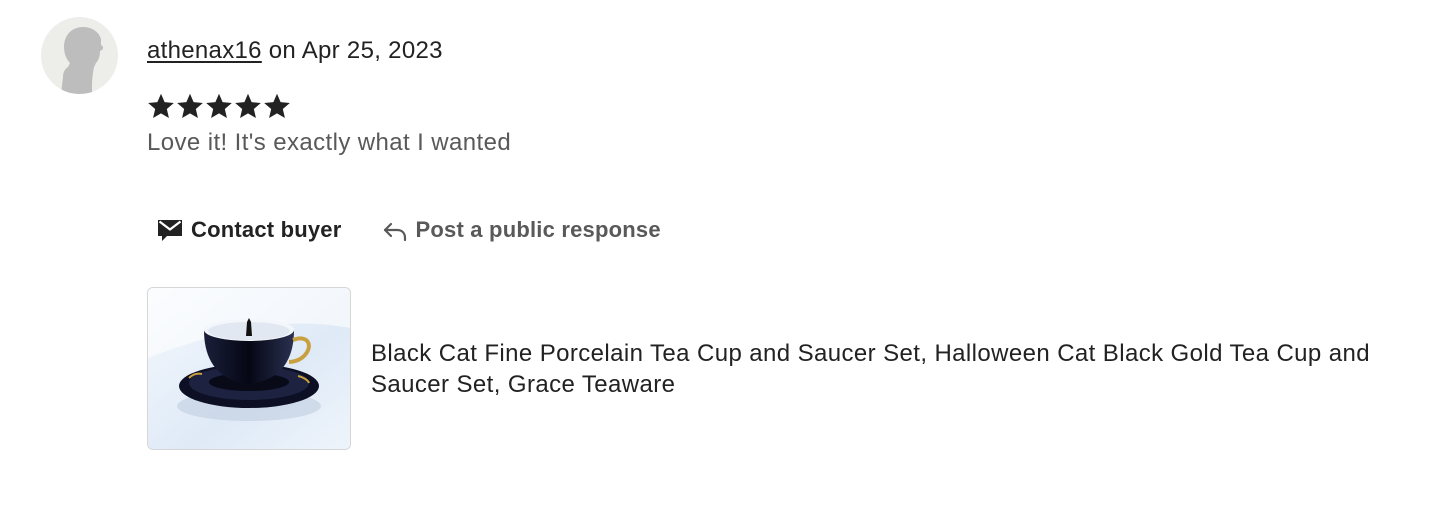  What do you see at coordinates (355, 50) in the screenshot?
I see `review-date: on Apr 25, 2023` at bounding box center [355, 50].